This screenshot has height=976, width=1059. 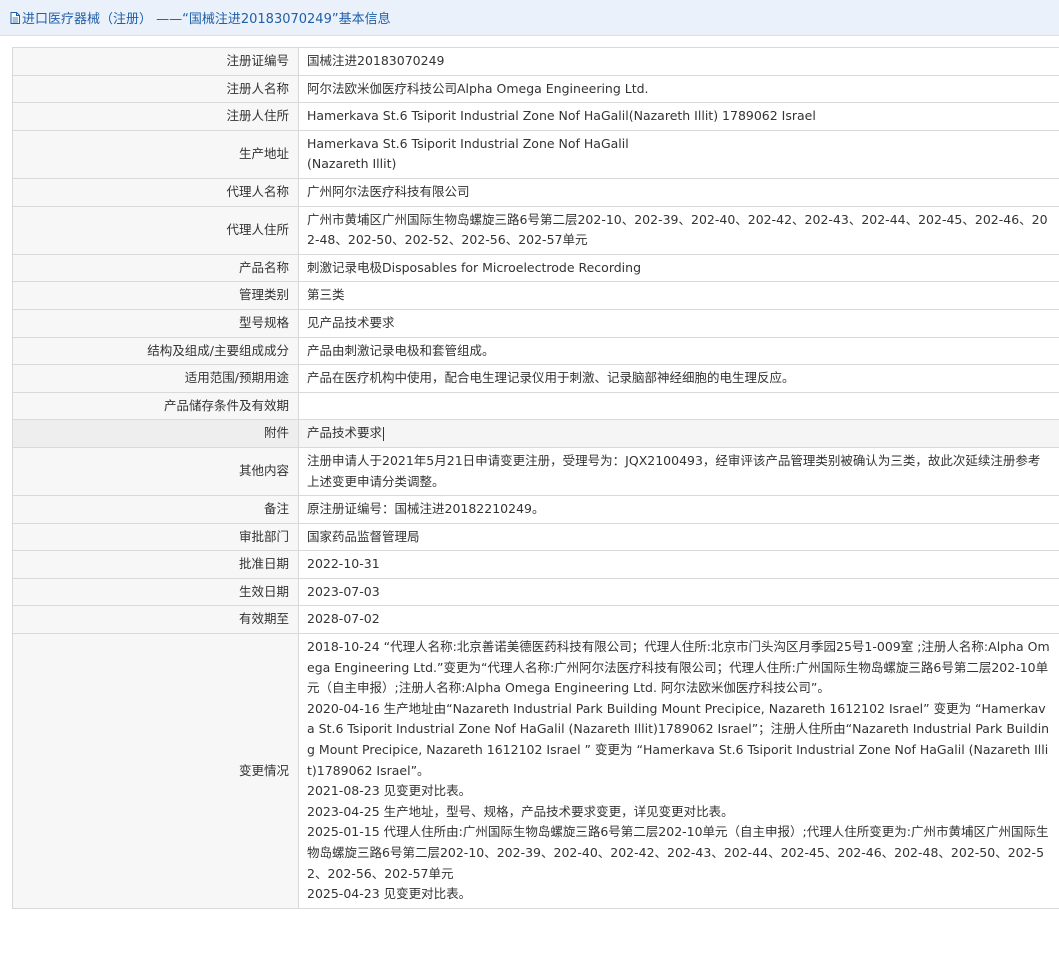 I want to click on table-row: 审批部门 国家药品监督管理局, so click(x=535, y=537).